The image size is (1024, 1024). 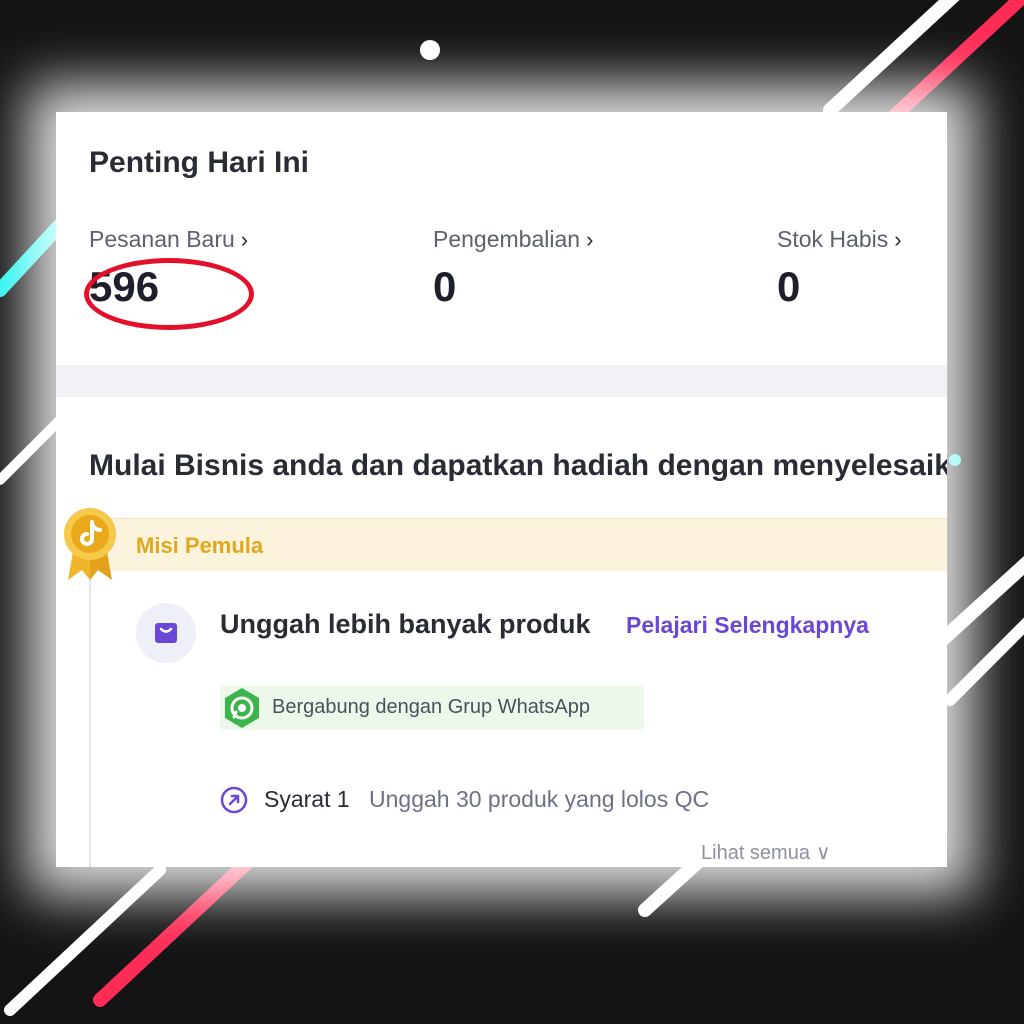 What do you see at coordinates (200, 545) in the screenshot?
I see `mission-label: Misi Pemula` at bounding box center [200, 545].